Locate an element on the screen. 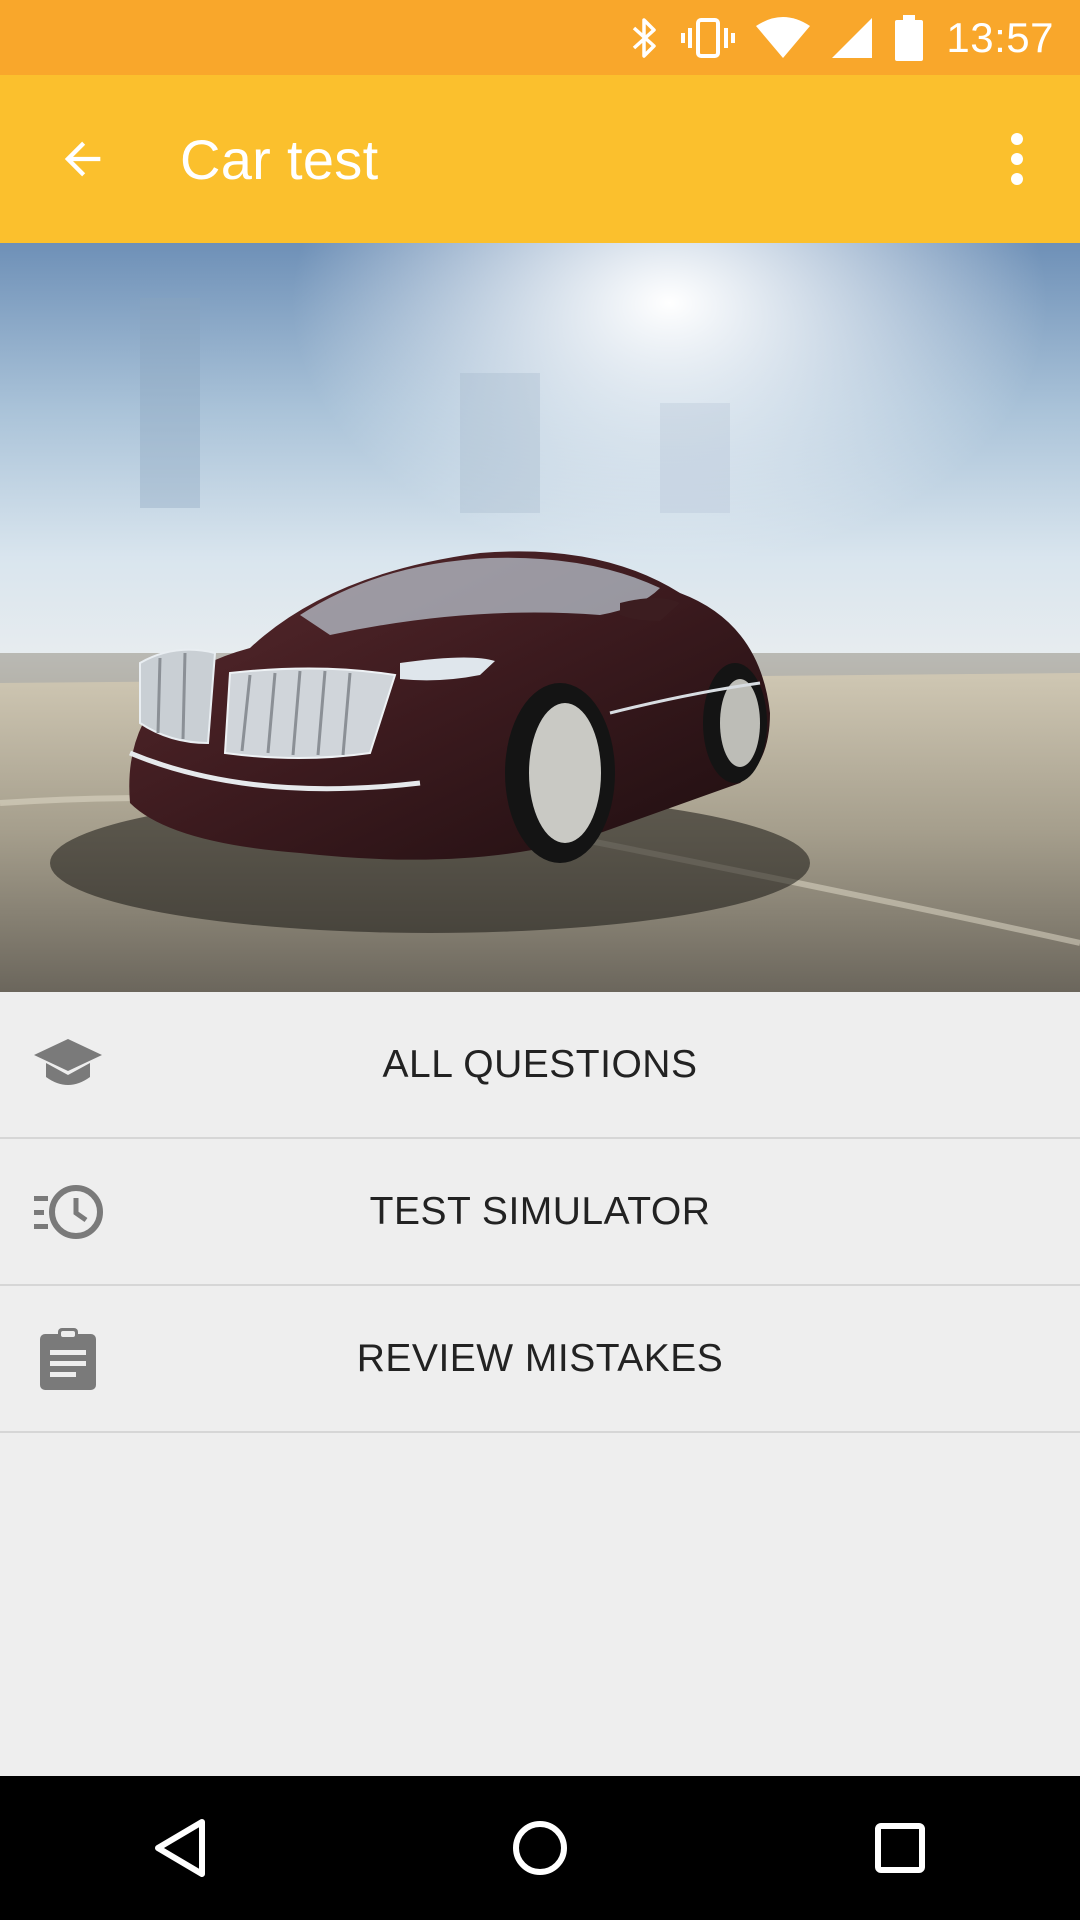  menu-item-all-questions: ALL QUESTIONS is located at coordinates (540, 1065).